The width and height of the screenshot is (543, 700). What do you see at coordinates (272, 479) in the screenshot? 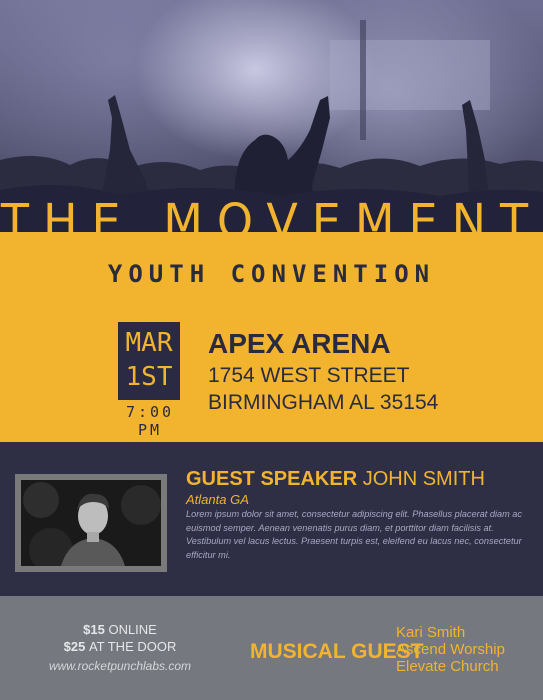
I see `speaker-label: GUEST SPEAKER` at bounding box center [272, 479].